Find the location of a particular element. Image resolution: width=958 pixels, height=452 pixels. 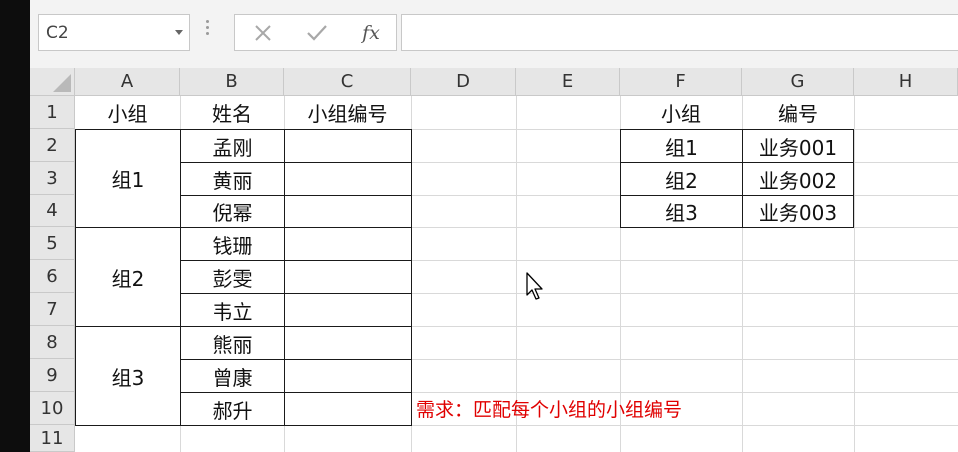

column-header-c: C is located at coordinates (347, 82).